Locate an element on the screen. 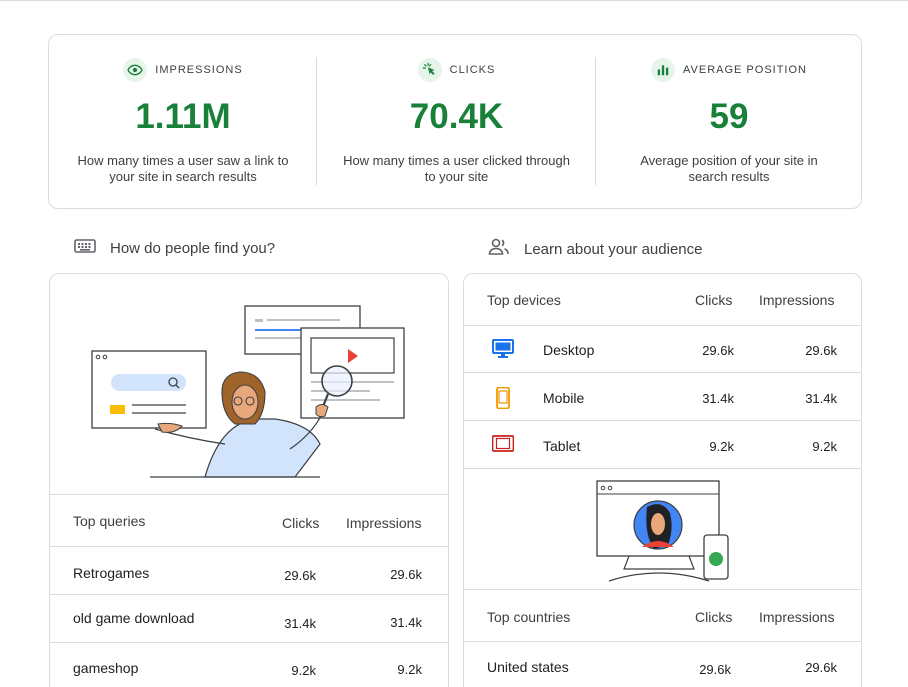 Image resolution: width=908 pixels, height=687 pixels. clicks-stat-header: CLICKS is located at coordinates (456, 70).